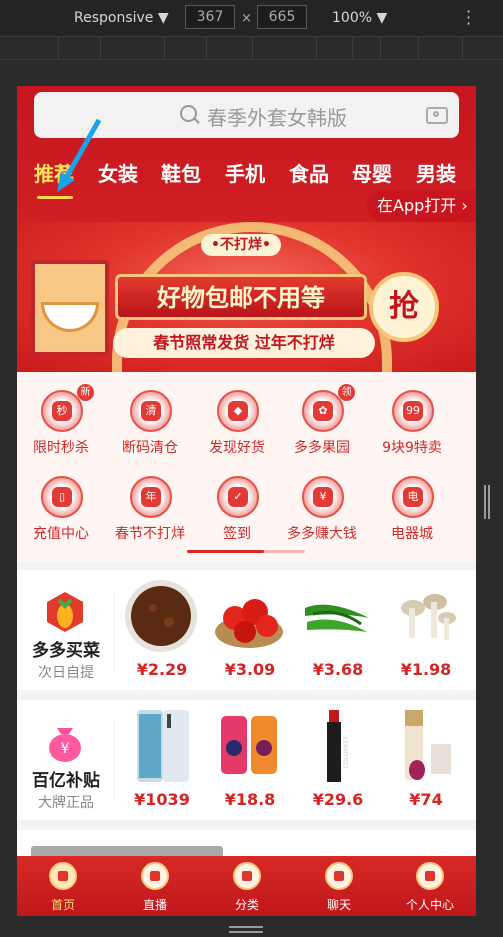 This screenshot has height=937, width=503. Describe the element at coordinates (244, 343) in the screenshot. I see `banner-subline: 春节照常发货 过年不打烊` at that location.